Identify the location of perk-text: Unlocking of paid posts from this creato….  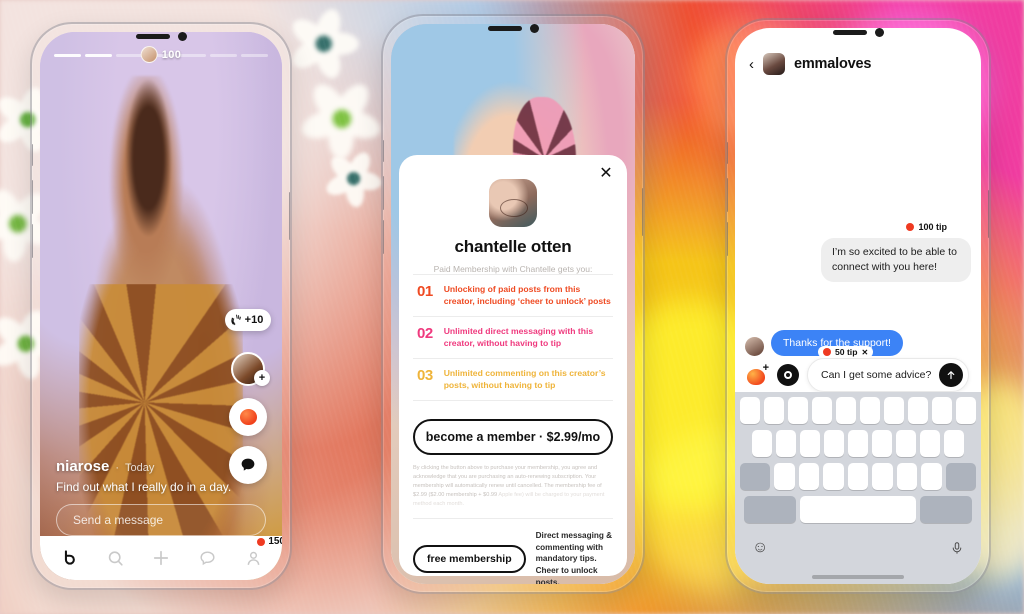
(527, 295).